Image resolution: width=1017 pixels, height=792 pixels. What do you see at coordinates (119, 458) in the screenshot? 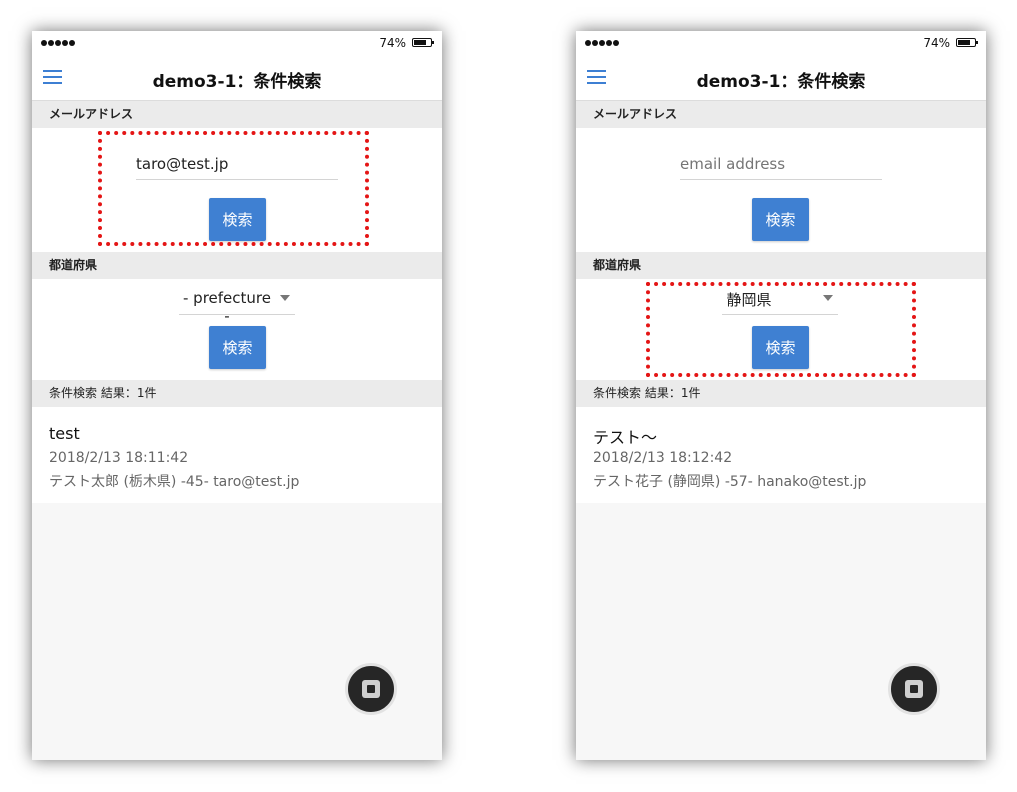
I see `result-date: 2018/2/13 18:11:42` at bounding box center [119, 458].